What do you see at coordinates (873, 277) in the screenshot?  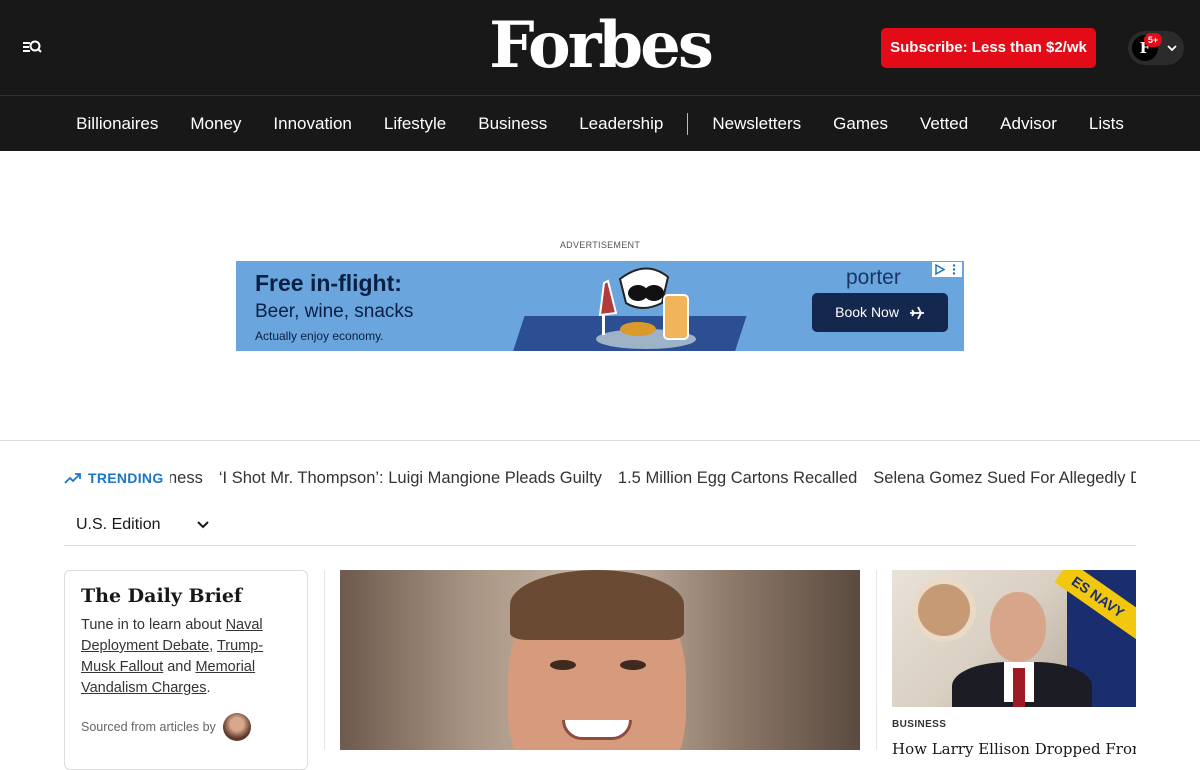 I see `ad-brand: porter` at bounding box center [873, 277].